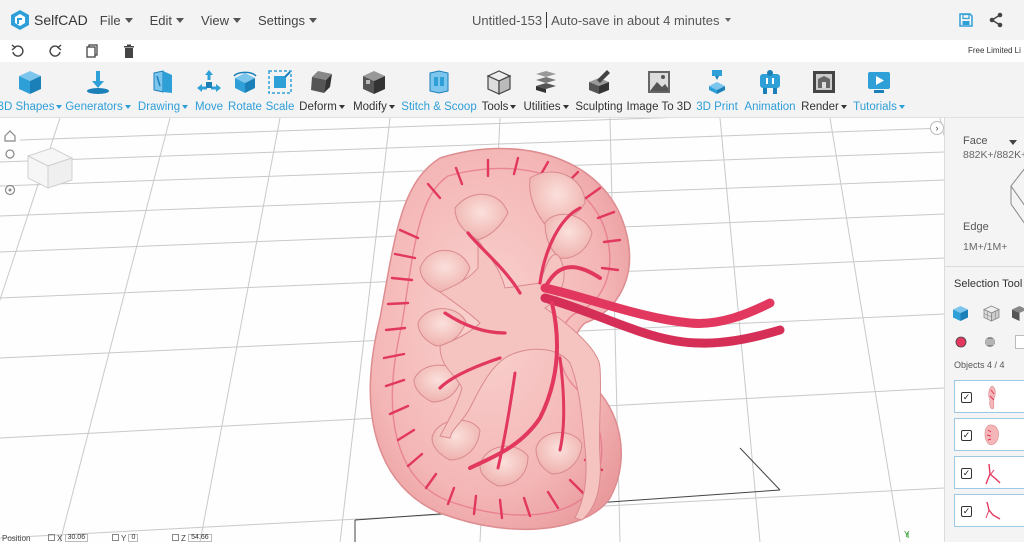 The width and height of the screenshot is (1024, 542). I want to click on menu-edit: Edit, so click(167, 20).